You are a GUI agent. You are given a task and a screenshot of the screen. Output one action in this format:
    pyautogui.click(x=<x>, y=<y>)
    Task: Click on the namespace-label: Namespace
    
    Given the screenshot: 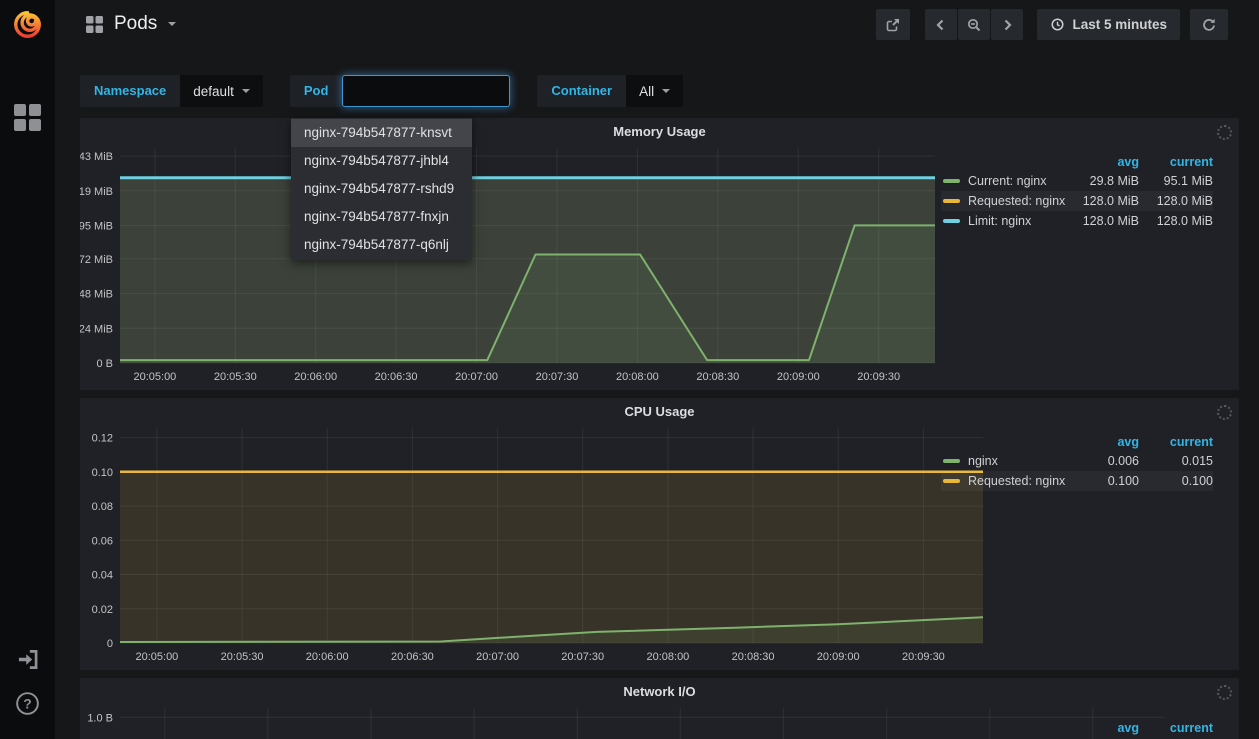 What is the action you would take?
    pyautogui.click(x=130, y=91)
    